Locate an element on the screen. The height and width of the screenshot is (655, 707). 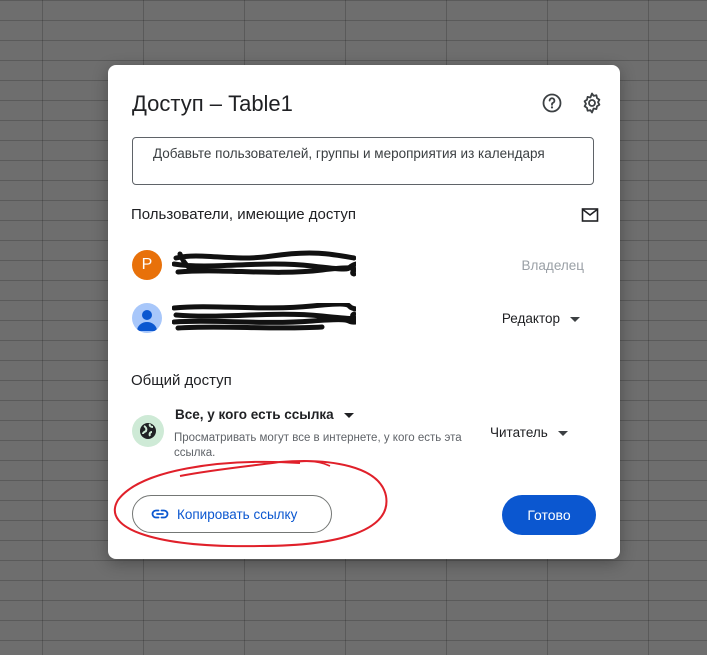
general-role-label: Читатель is located at coordinates (519, 432).